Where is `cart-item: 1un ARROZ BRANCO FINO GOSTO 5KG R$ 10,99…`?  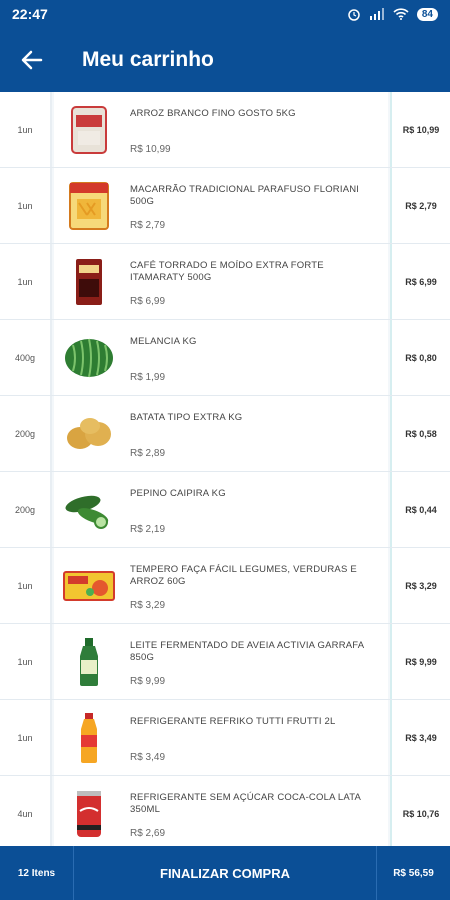 cart-item: 1un ARROZ BRANCO FINO GOSTO 5KG R$ 10,99… is located at coordinates (225, 130).